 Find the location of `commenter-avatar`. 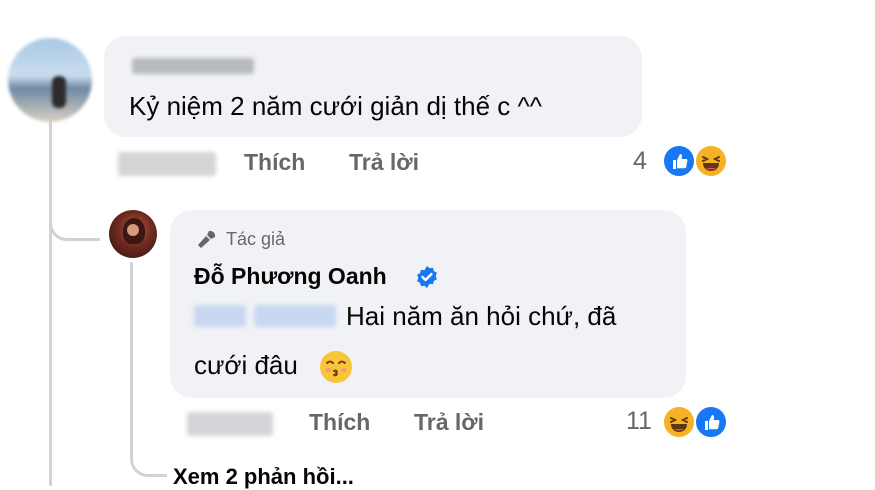

commenter-avatar is located at coordinates (50, 80).